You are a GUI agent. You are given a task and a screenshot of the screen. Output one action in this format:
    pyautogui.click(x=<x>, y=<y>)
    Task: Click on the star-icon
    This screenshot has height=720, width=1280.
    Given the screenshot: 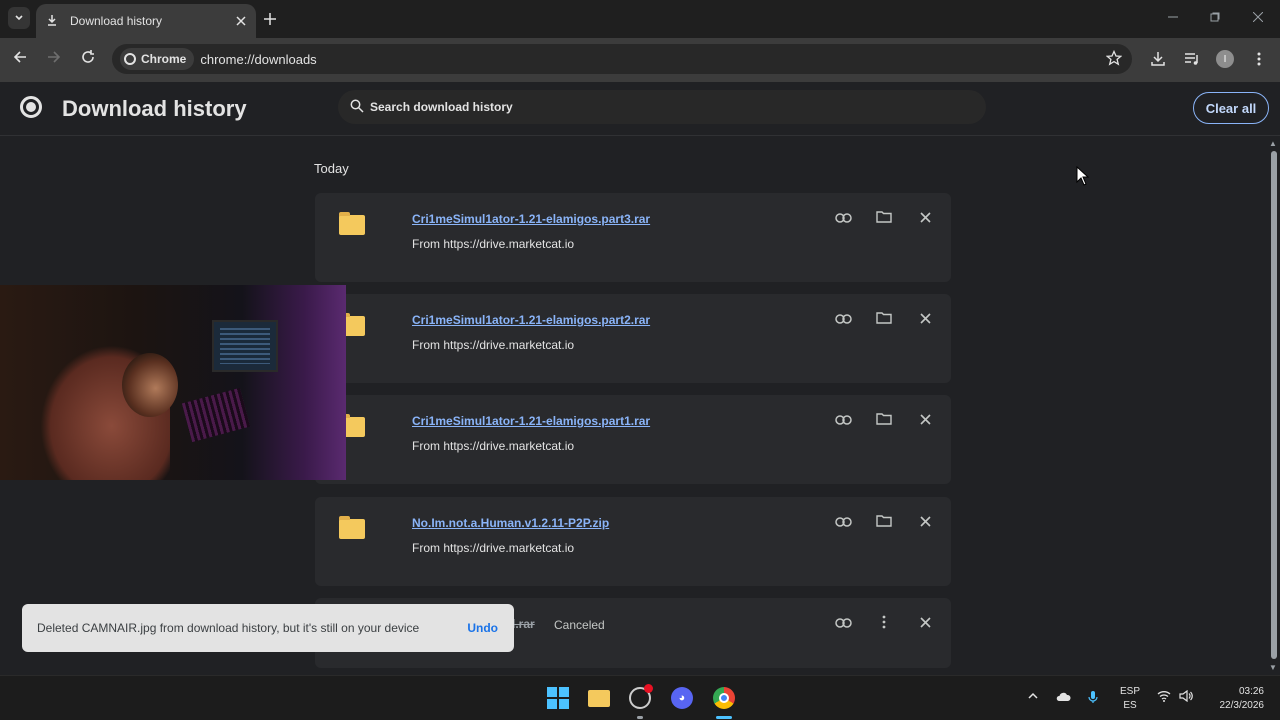 What is the action you would take?
    pyautogui.click(x=1114, y=60)
    